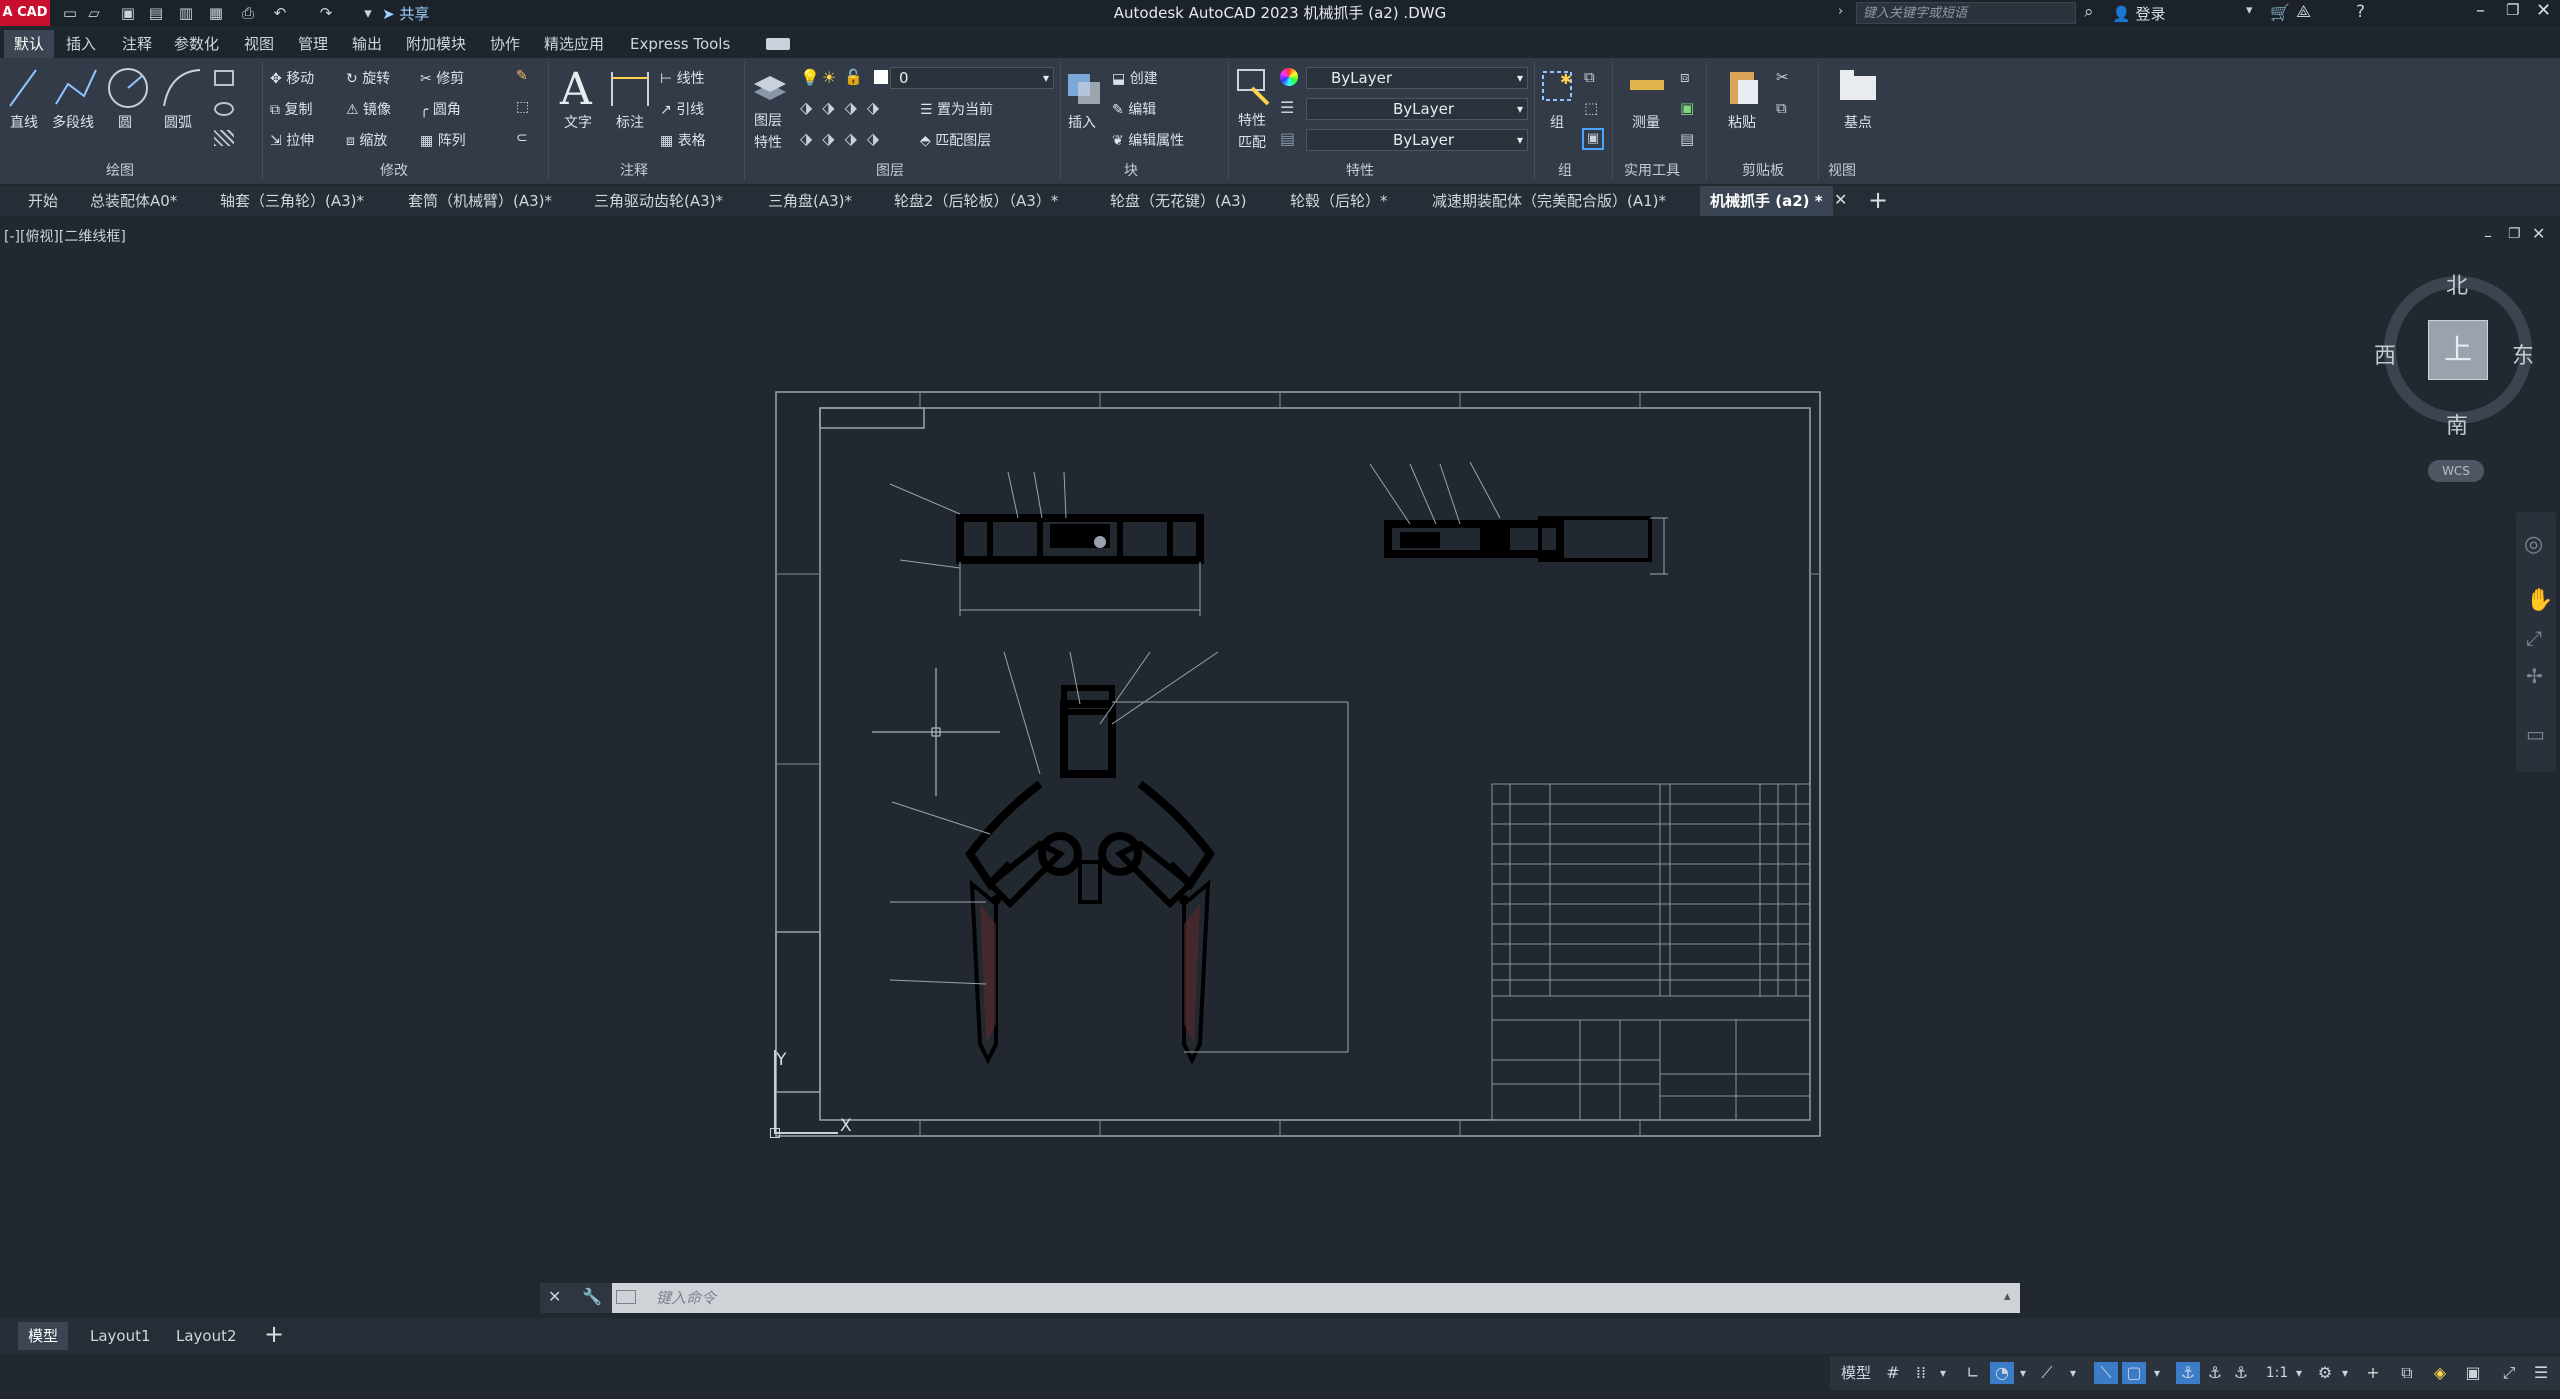 The width and height of the screenshot is (2560, 1399). What do you see at coordinates (778, 44) in the screenshot?
I see `ribbon-minimize-icon` at bounding box center [778, 44].